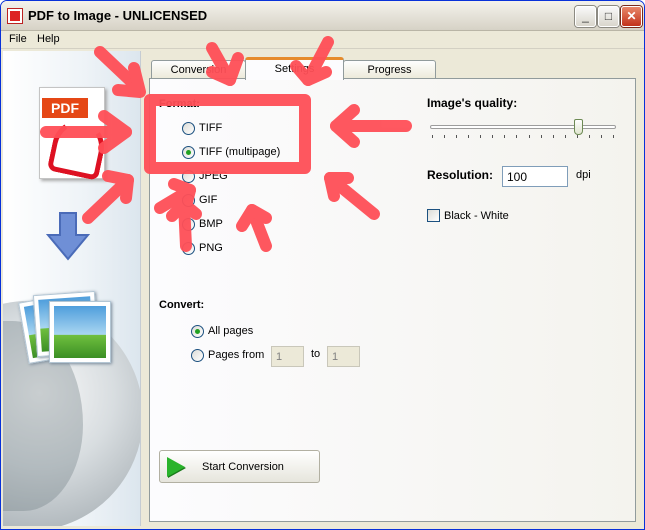  What do you see at coordinates (535, 176) in the screenshot?
I see `resolution-input` at bounding box center [535, 176].